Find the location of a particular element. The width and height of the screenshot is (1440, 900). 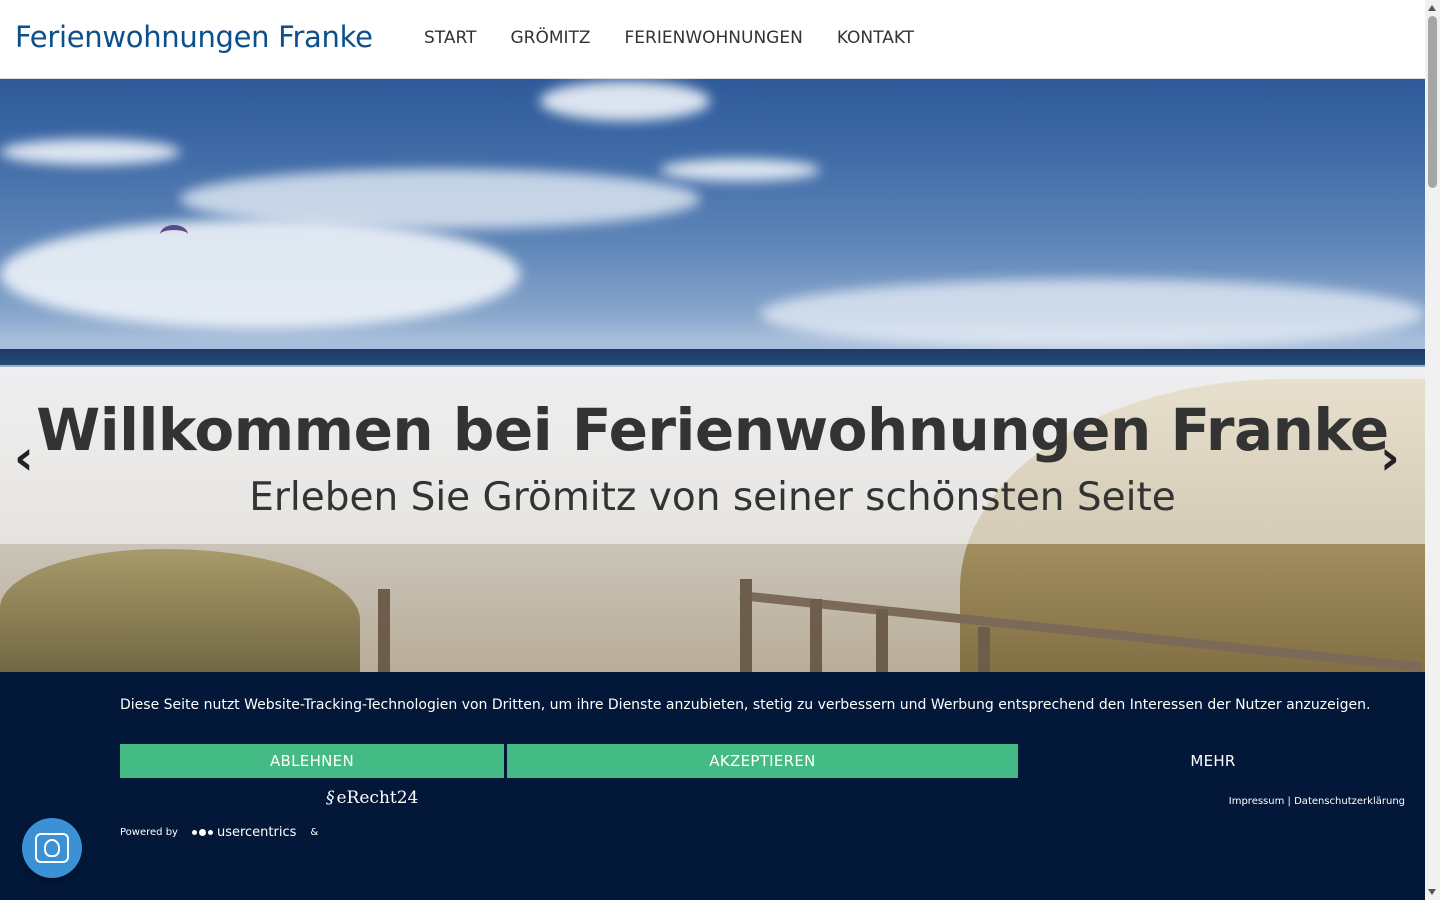

powered-by: Powered by usercentrics & is located at coordinates (219, 832).